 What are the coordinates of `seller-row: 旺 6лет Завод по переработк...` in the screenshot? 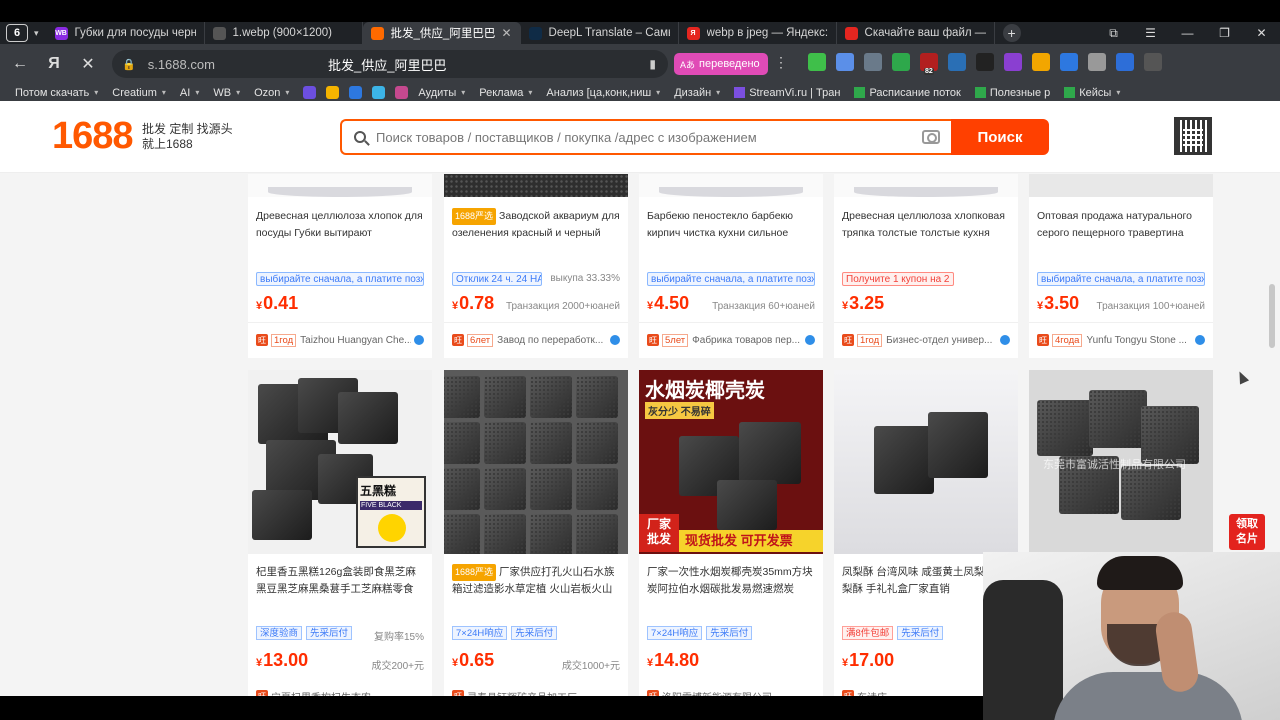 It's located at (536, 340).